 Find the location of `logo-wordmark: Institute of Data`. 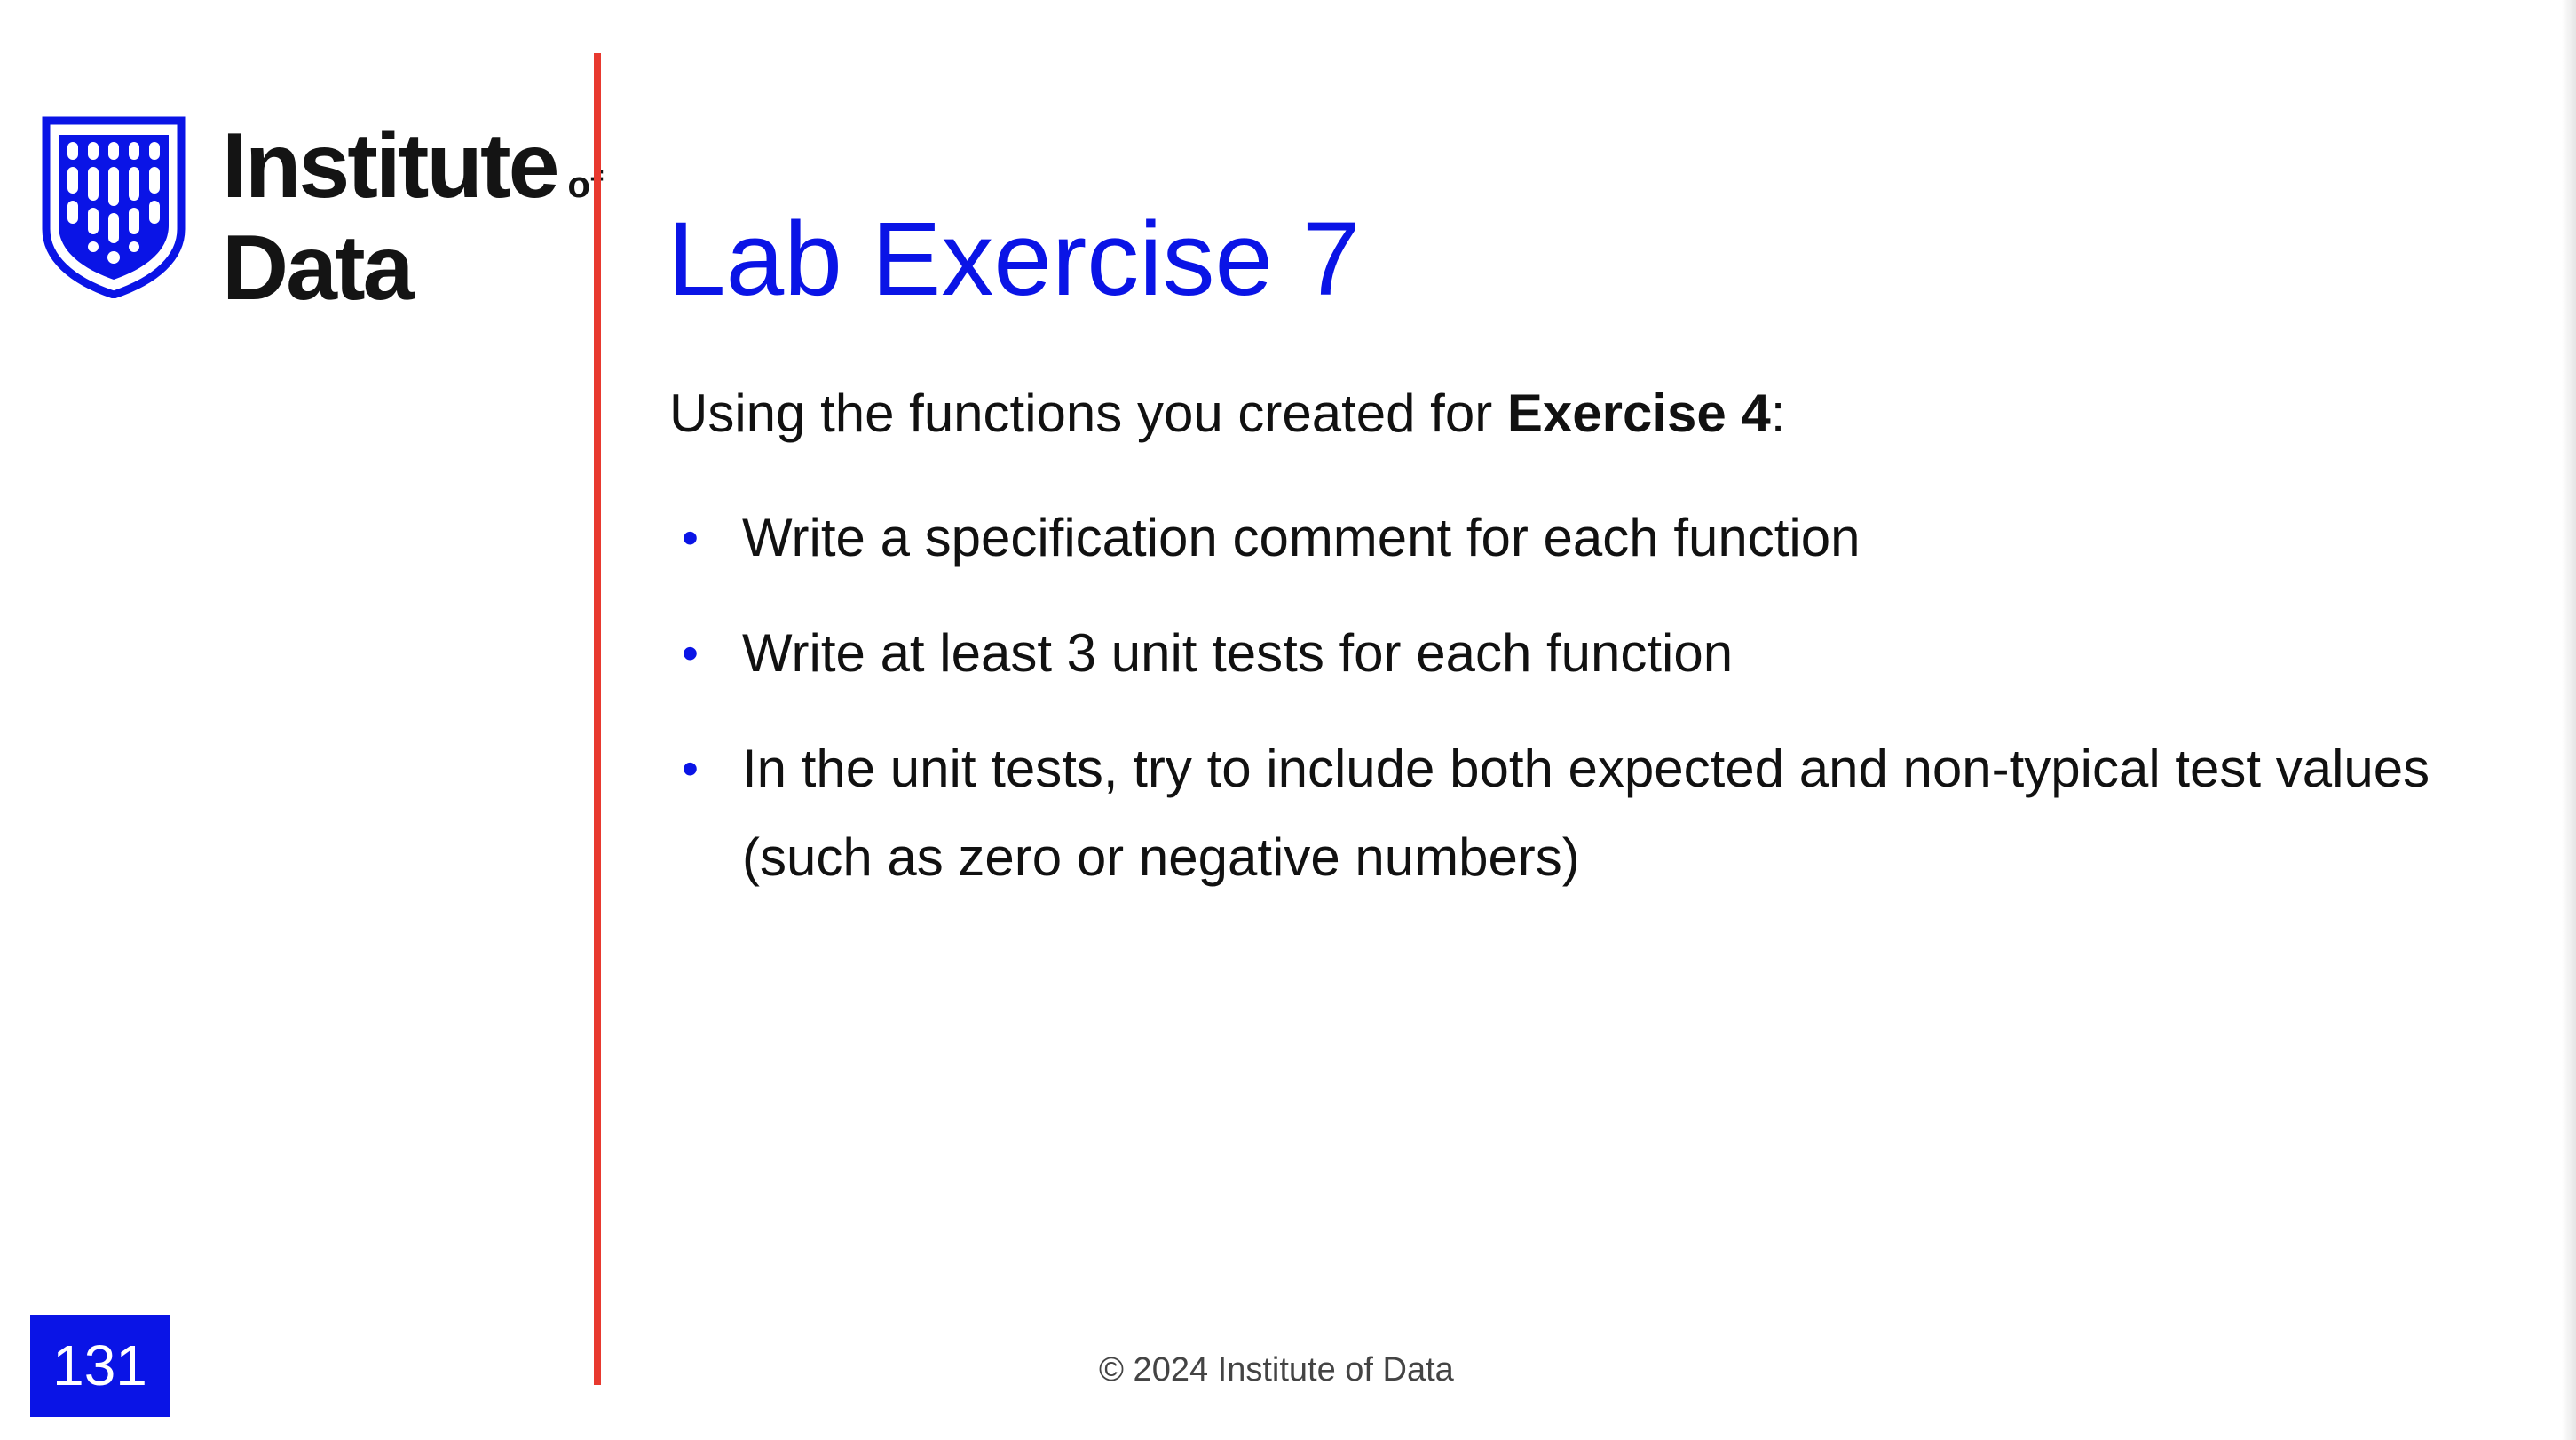

logo-wordmark: Institute of Data is located at coordinates (412, 220).